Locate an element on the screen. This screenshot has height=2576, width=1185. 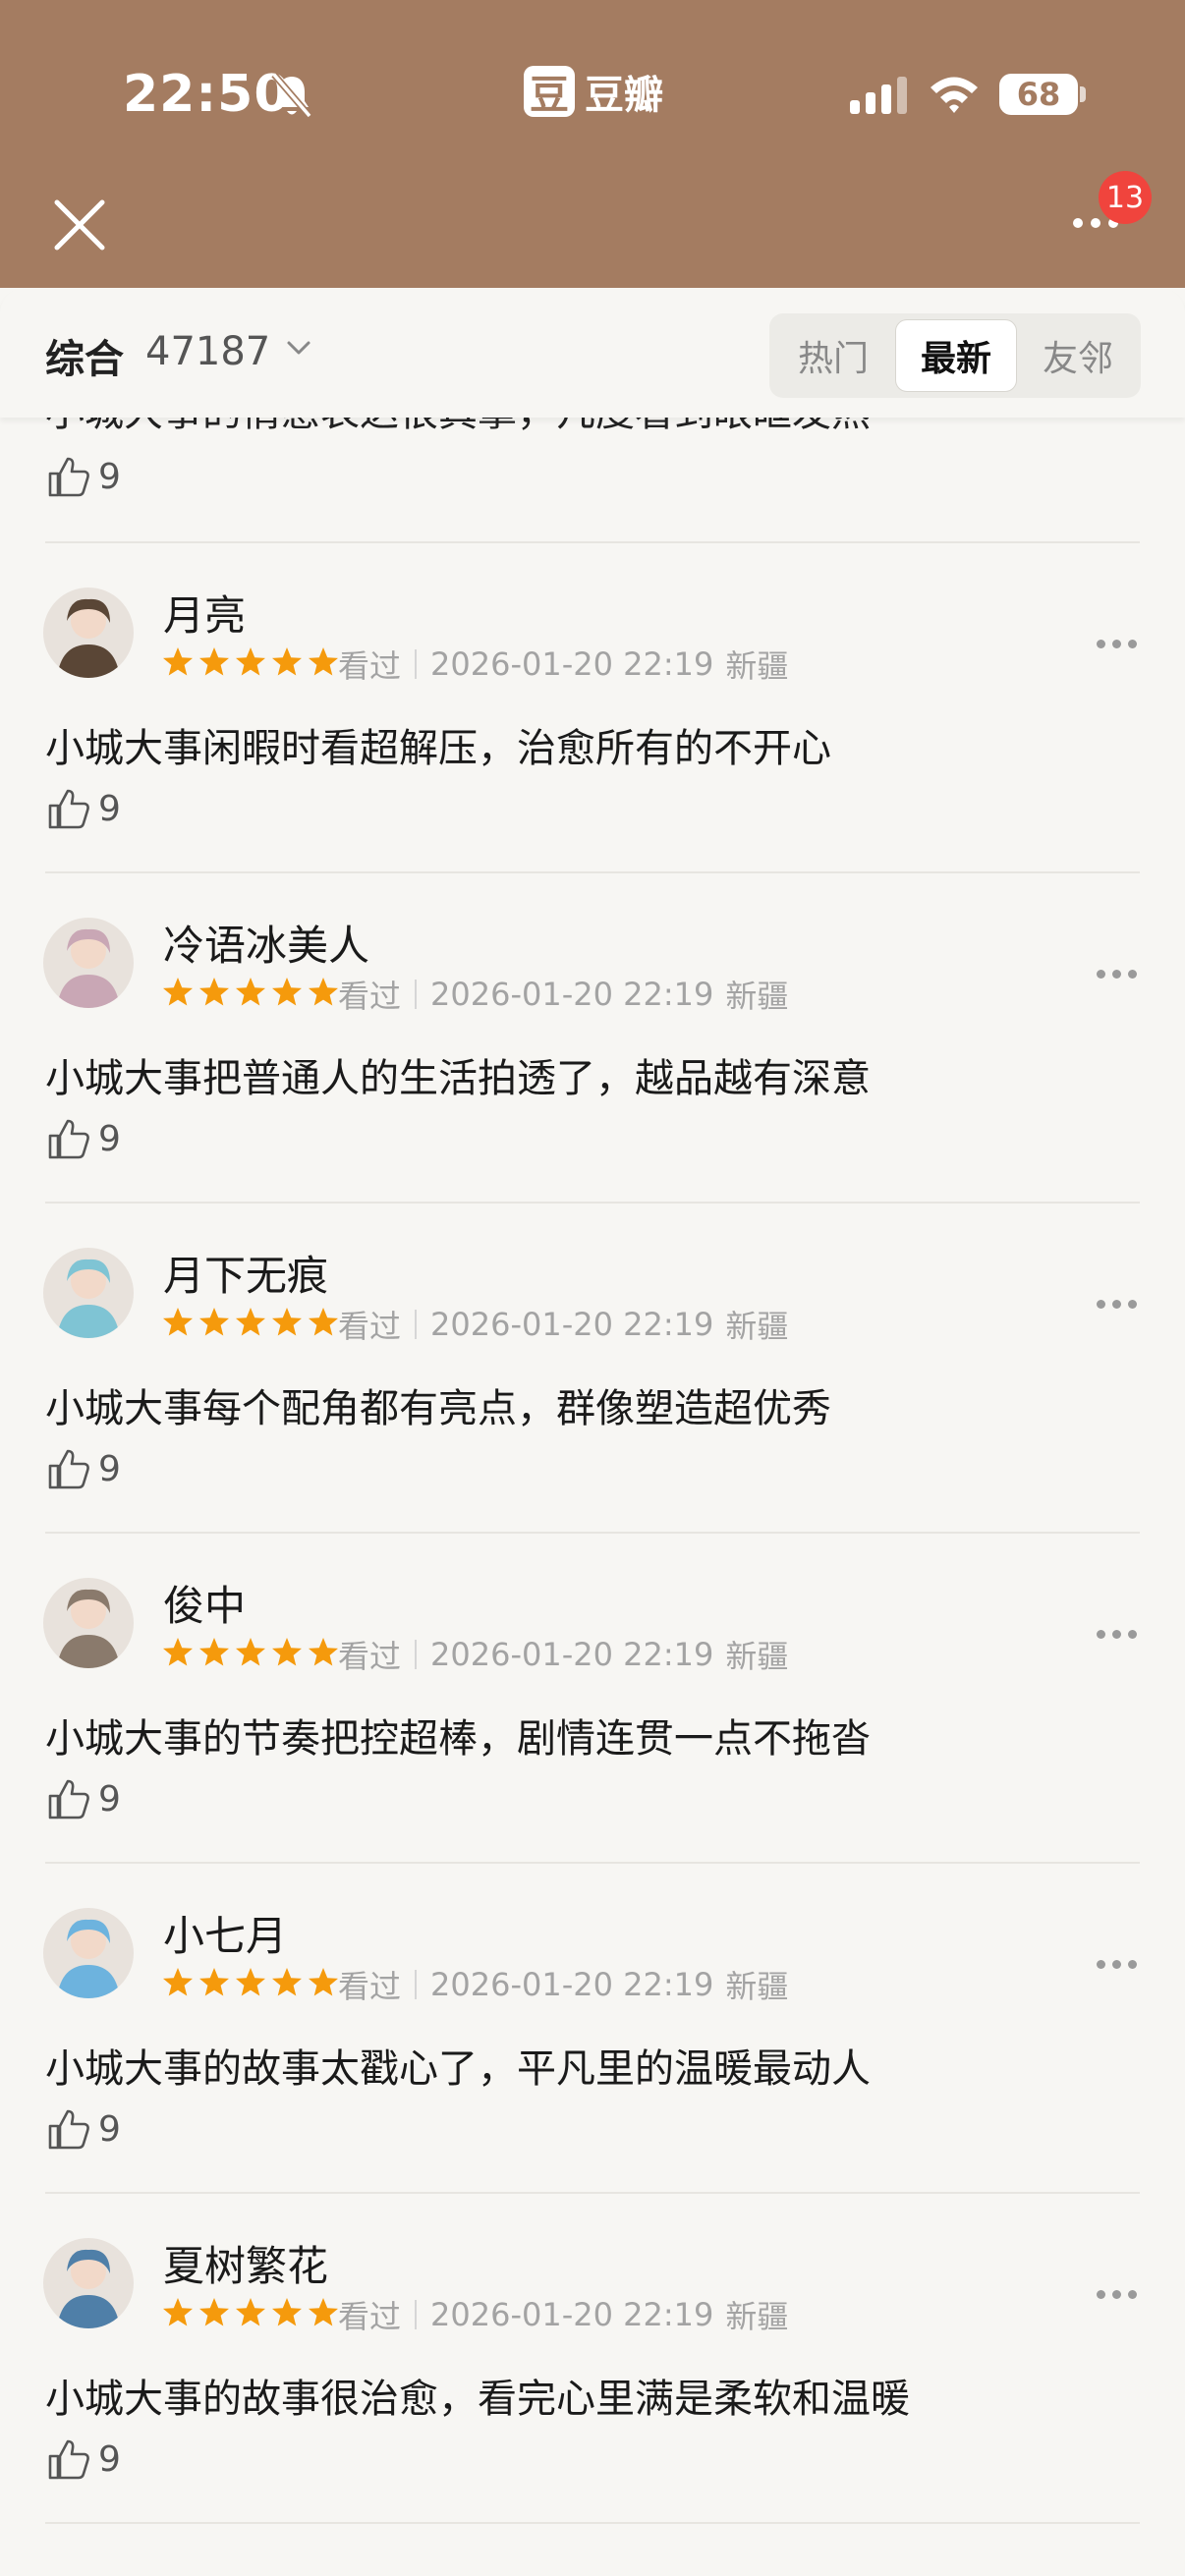
review-content: 小城大事闲暇时看超解压，治愈所有的不开心 is located at coordinates (438, 744).